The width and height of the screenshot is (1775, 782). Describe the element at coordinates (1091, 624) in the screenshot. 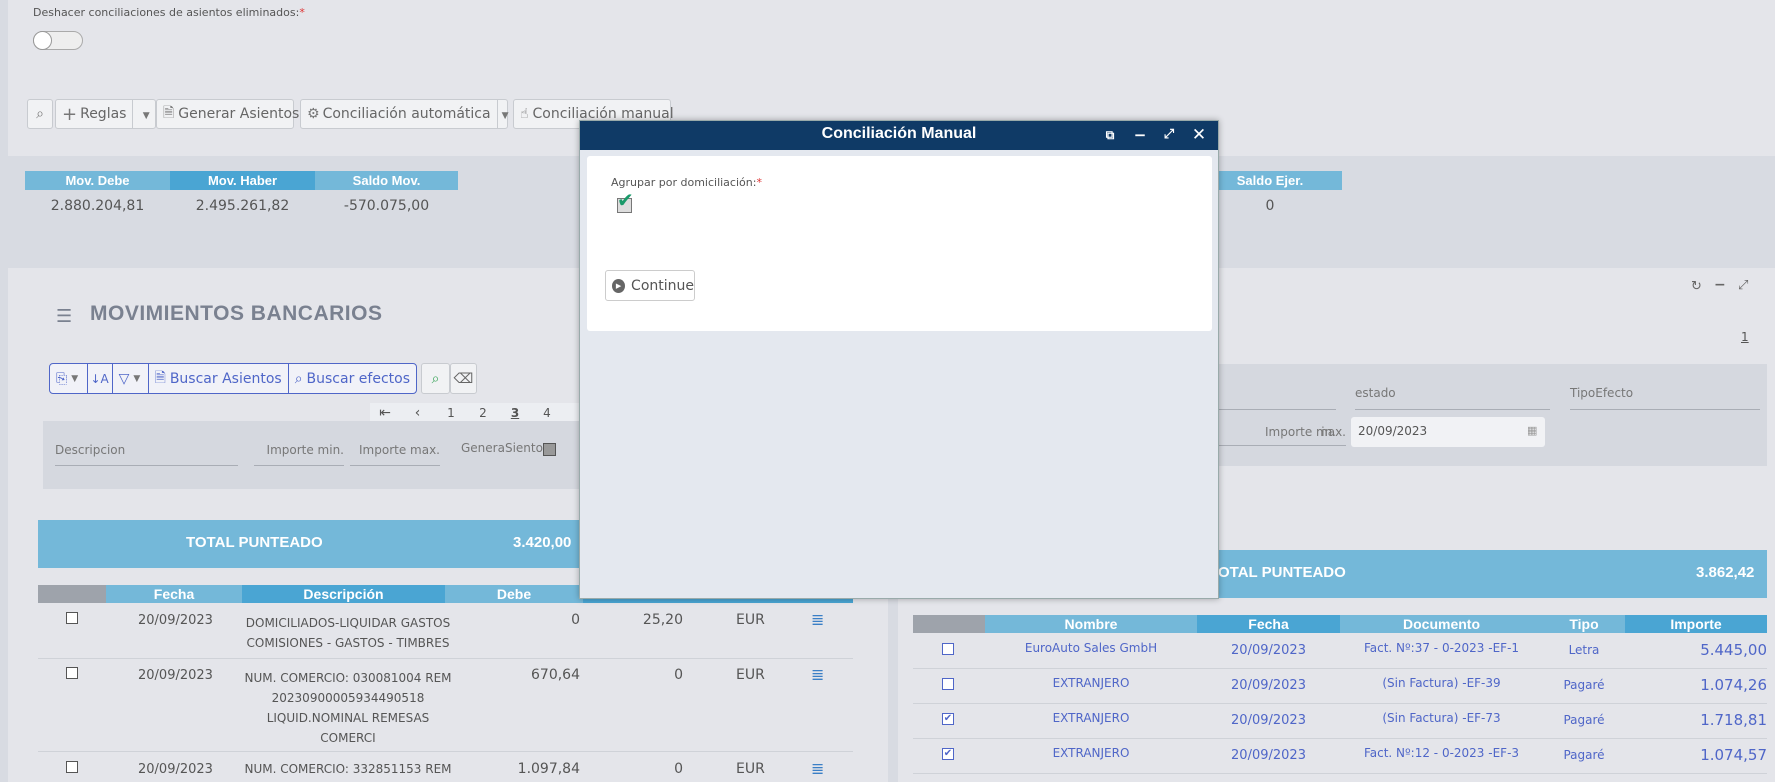

I see `right-col-nombre: Nombre` at that location.